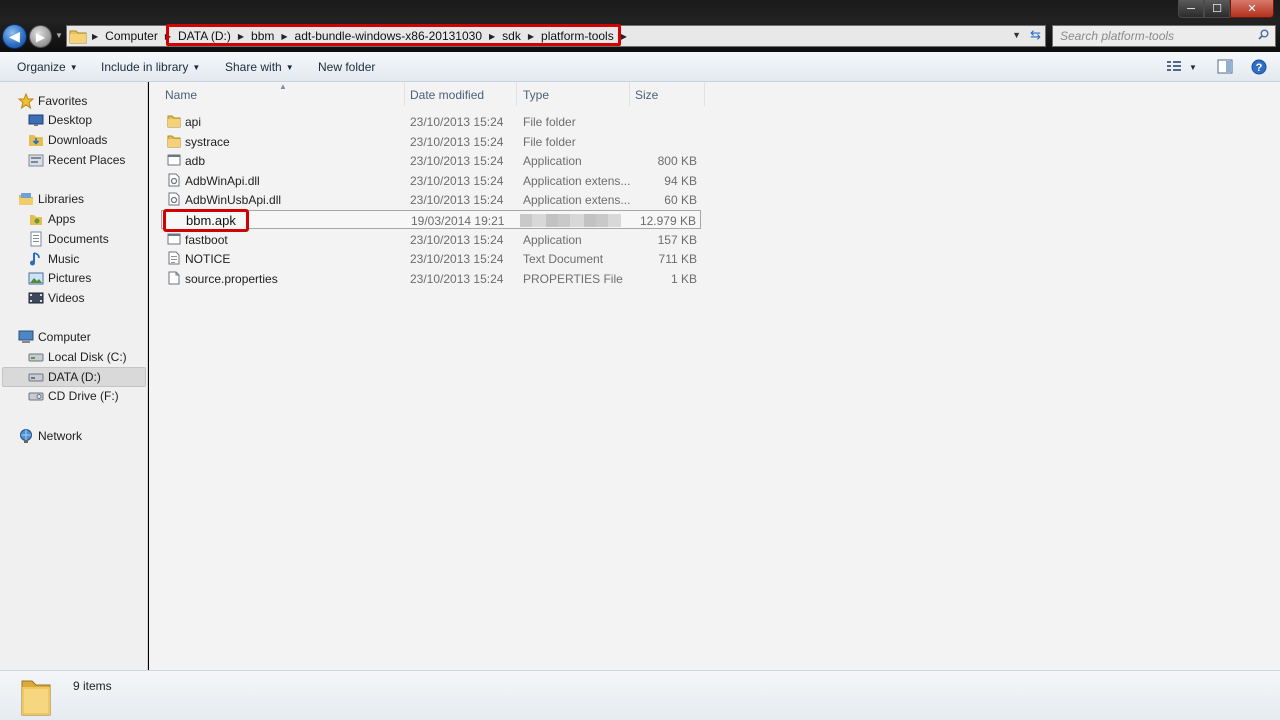 This screenshot has width=1280, height=720. What do you see at coordinates (1174, 66) in the screenshot?
I see `view-options-icon` at bounding box center [1174, 66].